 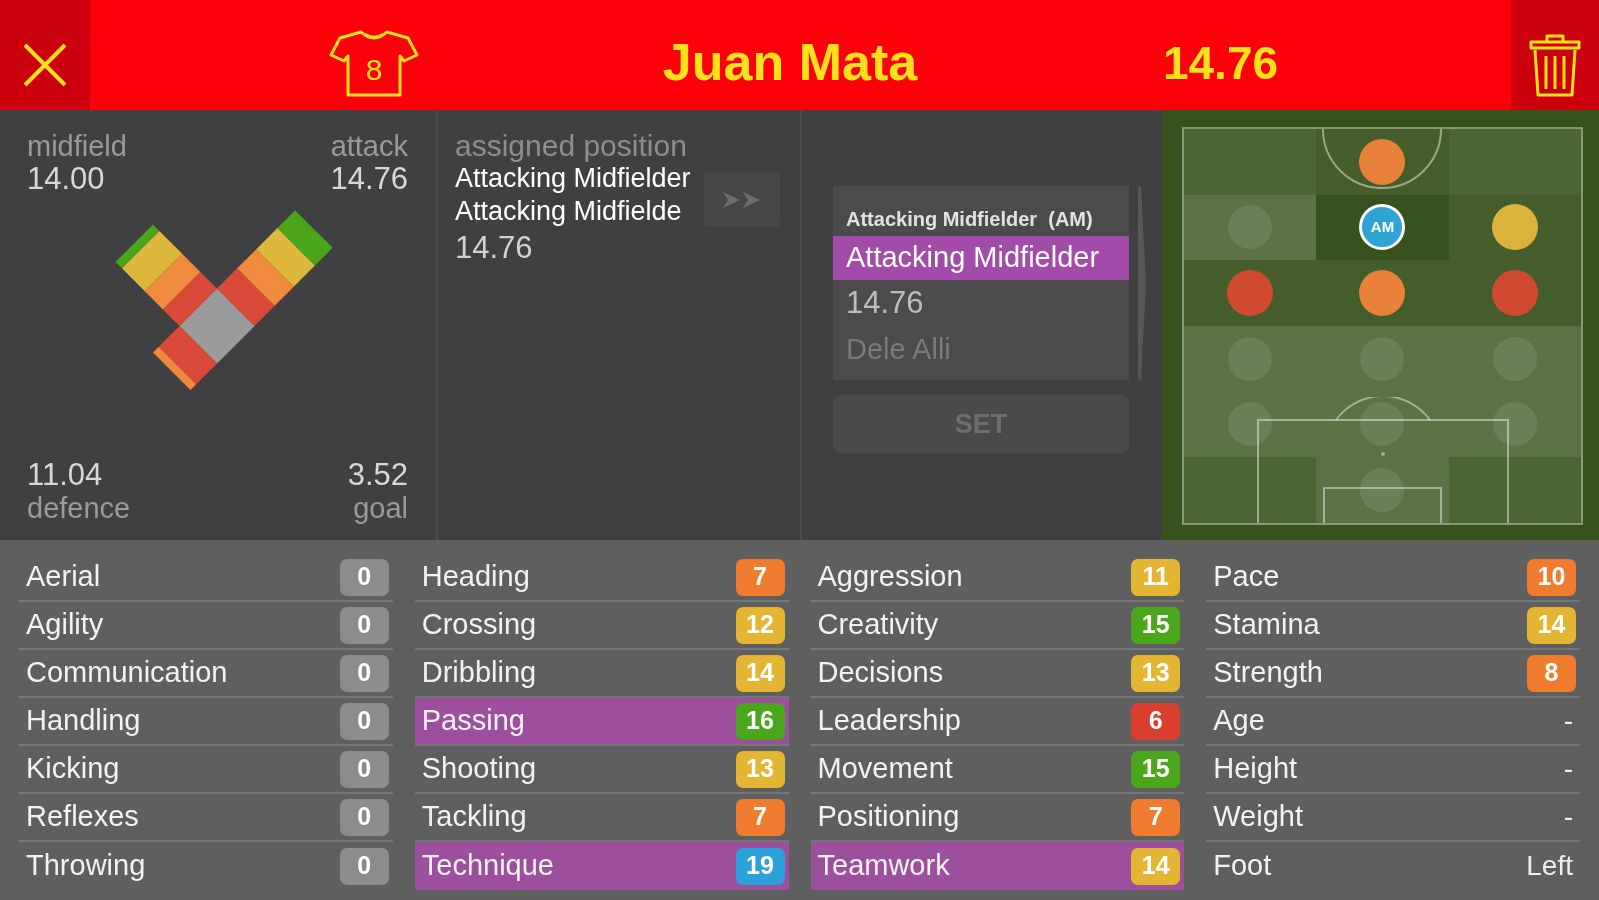 I want to click on rating-badge: 11, so click(x=1156, y=577).